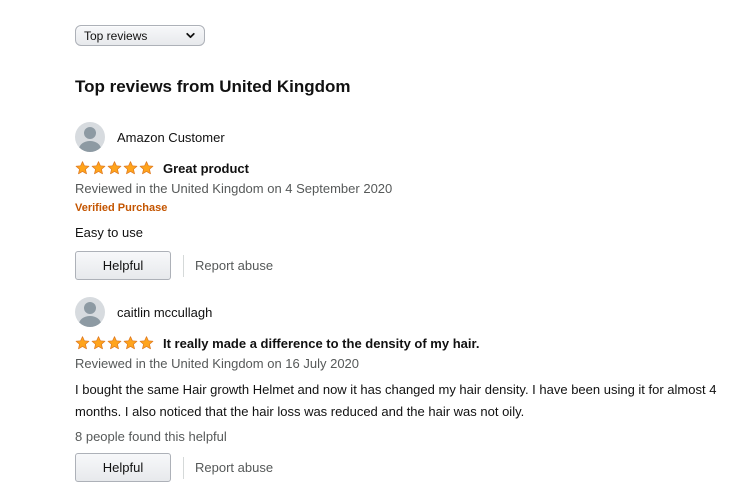 This screenshot has height=499, width=750. What do you see at coordinates (405, 137) in the screenshot?
I see `reviewer-profile: Amazon Customer` at bounding box center [405, 137].